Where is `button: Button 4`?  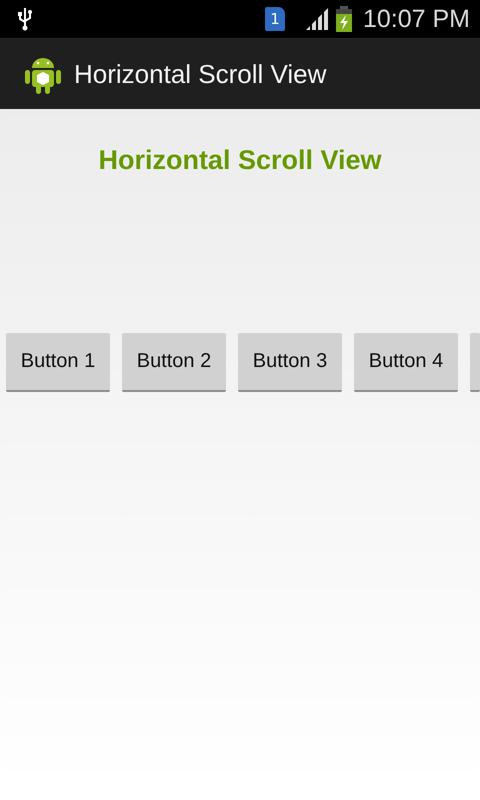 button: Button 4 is located at coordinates (406, 362).